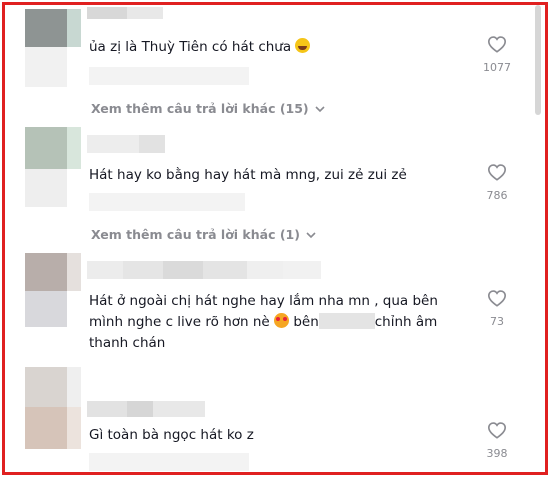 This screenshot has width=550, height=477. What do you see at coordinates (497, 440) in the screenshot?
I see `like-button: 398` at bounding box center [497, 440].